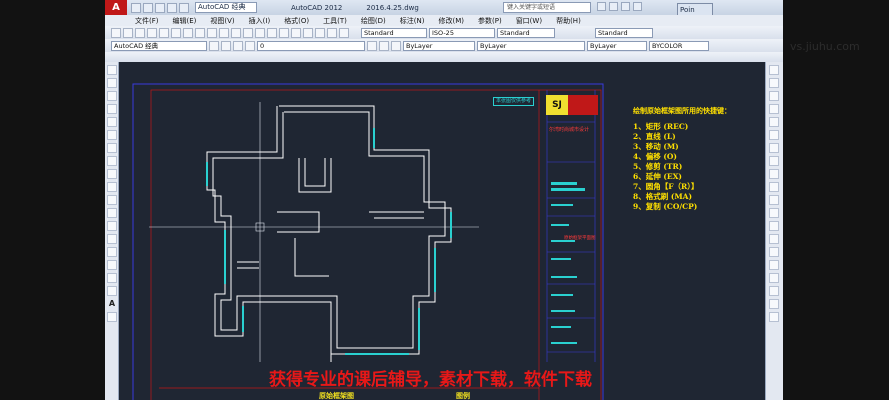 The image size is (889, 400). I want to click on ellipse-arc-icon, so click(112, 200).